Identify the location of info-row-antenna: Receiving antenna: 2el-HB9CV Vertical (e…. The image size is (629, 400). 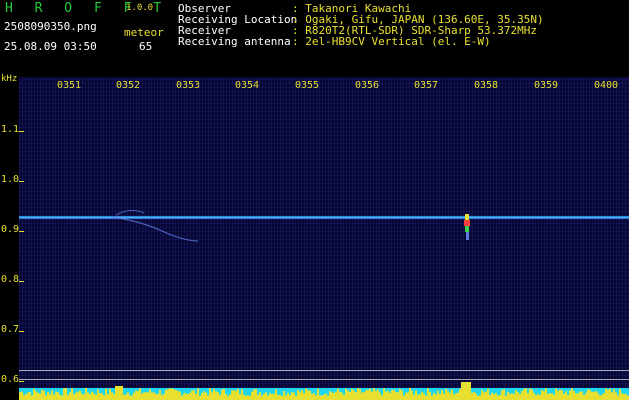
(361, 41).